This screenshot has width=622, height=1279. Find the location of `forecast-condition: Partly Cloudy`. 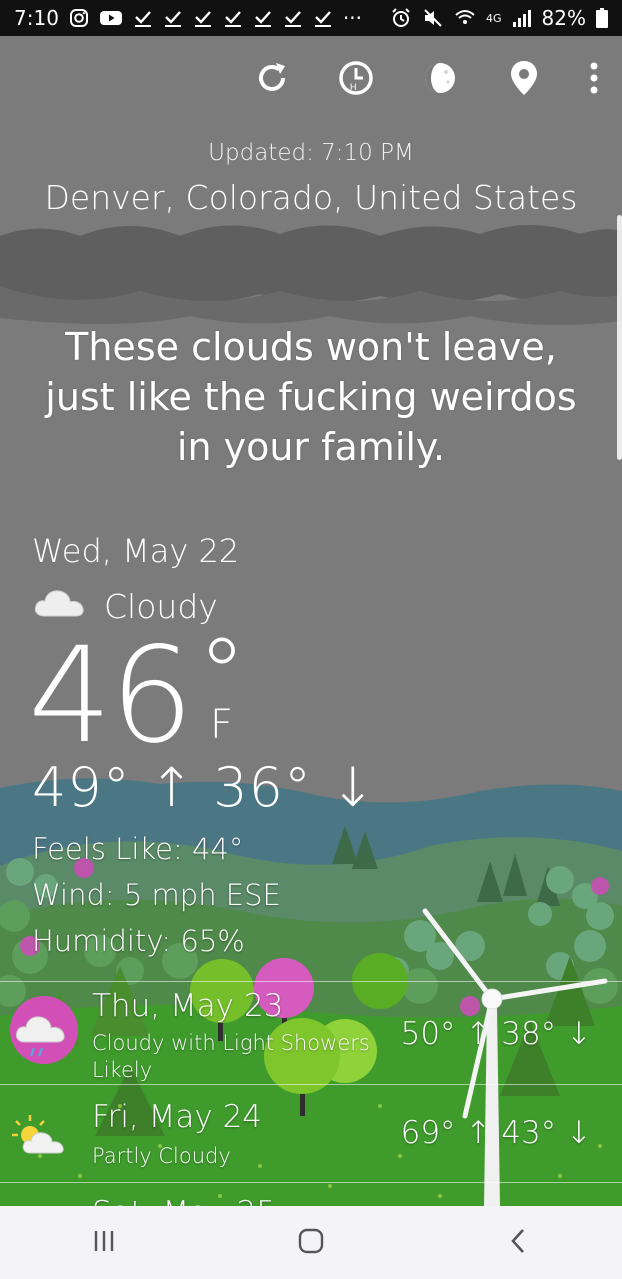

forecast-condition: Partly Cloudy is located at coordinates (237, 1156).